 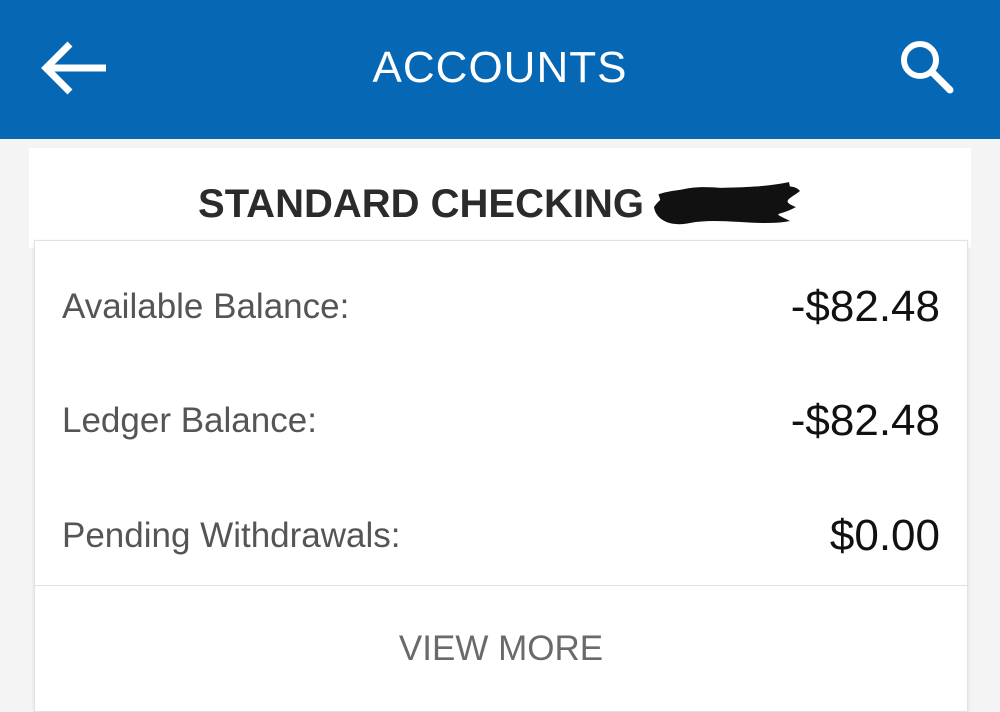 What do you see at coordinates (206, 306) in the screenshot?
I see `available-balance-label: Available Balance:` at bounding box center [206, 306].